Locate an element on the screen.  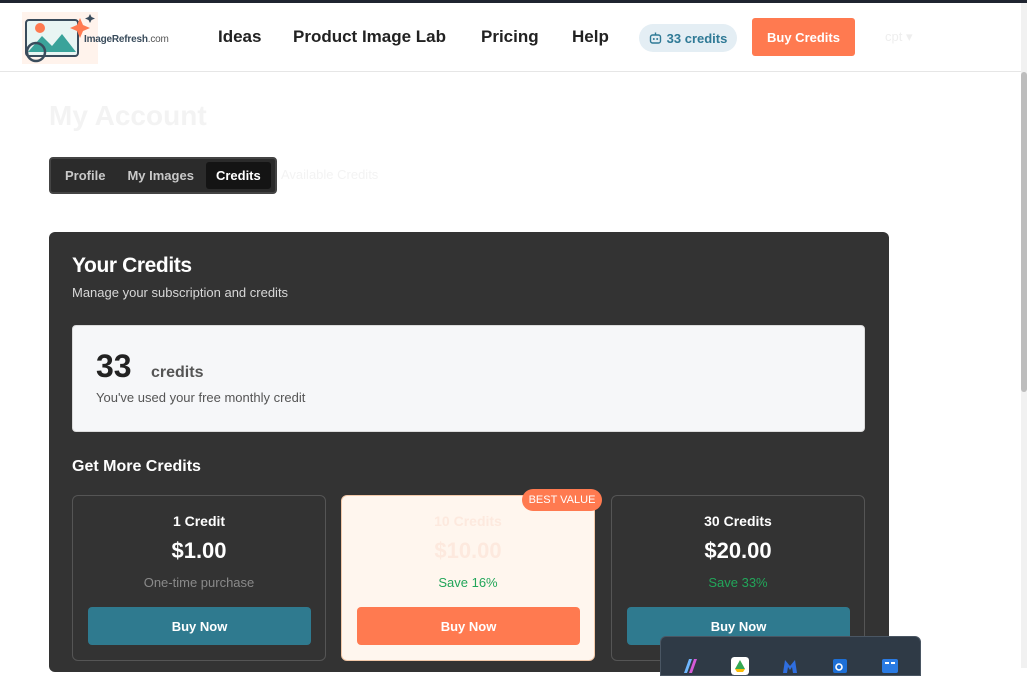
plan-price: $20.00 is located at coordinates (738, 550).